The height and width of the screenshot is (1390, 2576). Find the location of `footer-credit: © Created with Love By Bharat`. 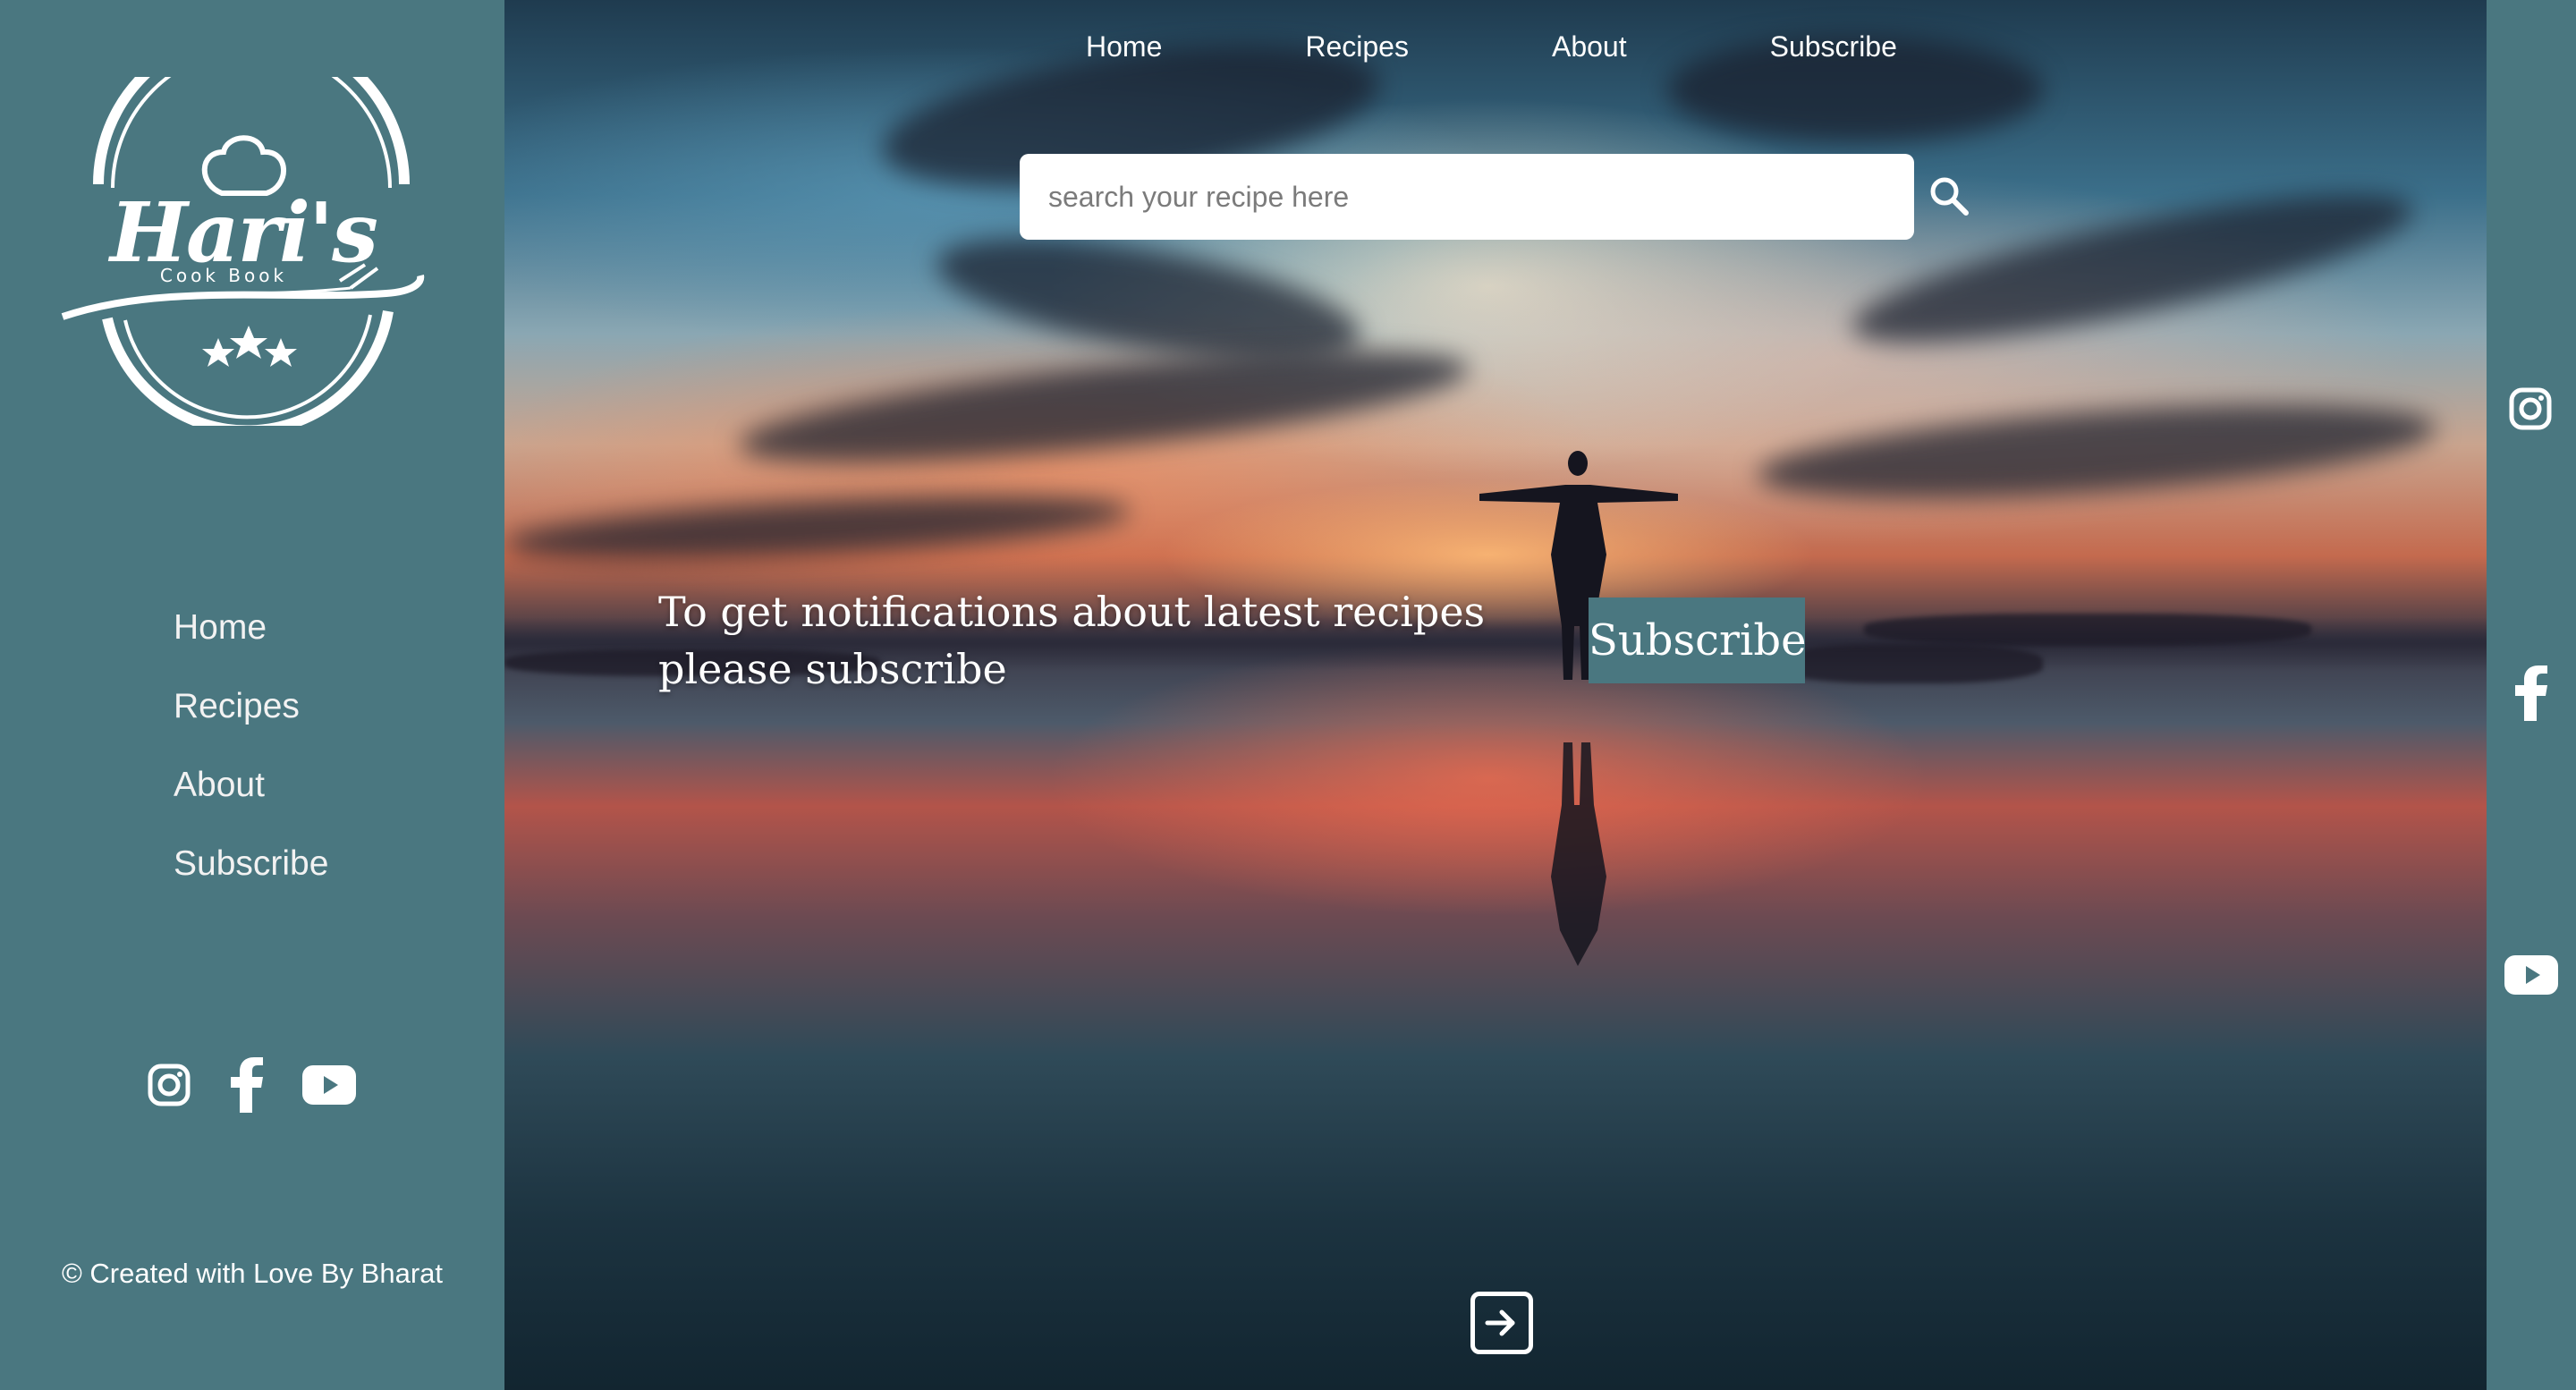

footer-credit: © Created with Love By Bharat is located at coordinates (252, 1273).